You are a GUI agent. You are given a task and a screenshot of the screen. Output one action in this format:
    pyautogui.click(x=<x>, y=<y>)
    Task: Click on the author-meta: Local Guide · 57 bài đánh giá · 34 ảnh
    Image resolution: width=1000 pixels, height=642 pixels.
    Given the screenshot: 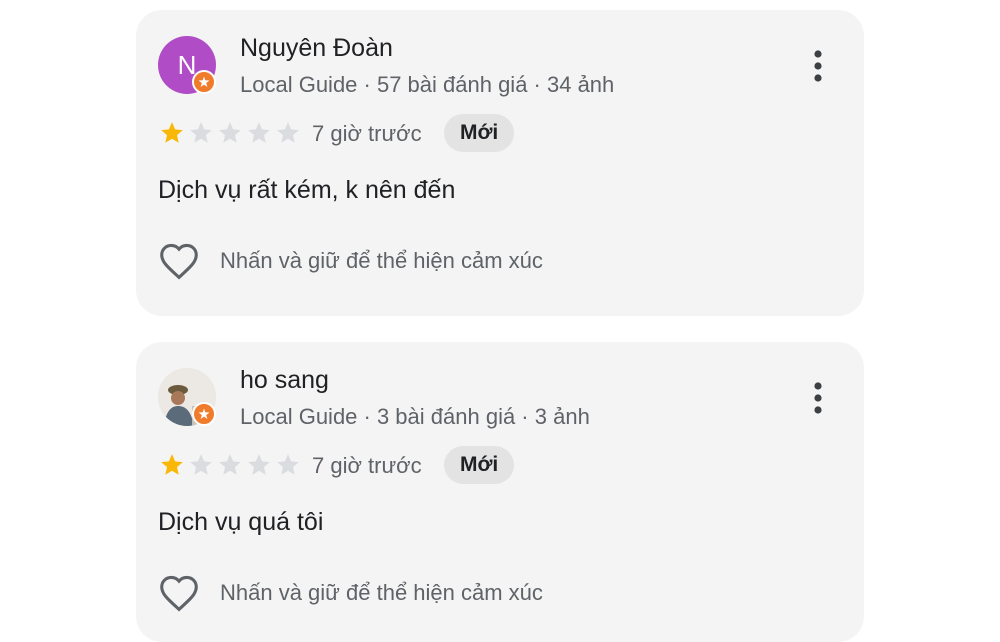 What is the action you would take?
    pyautogui.click(x=427, y=84)
    